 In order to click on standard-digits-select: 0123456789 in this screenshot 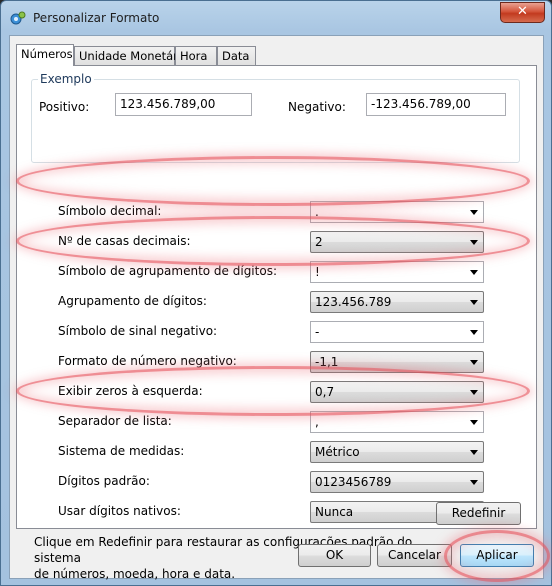, I will do `click(397, 482)`.